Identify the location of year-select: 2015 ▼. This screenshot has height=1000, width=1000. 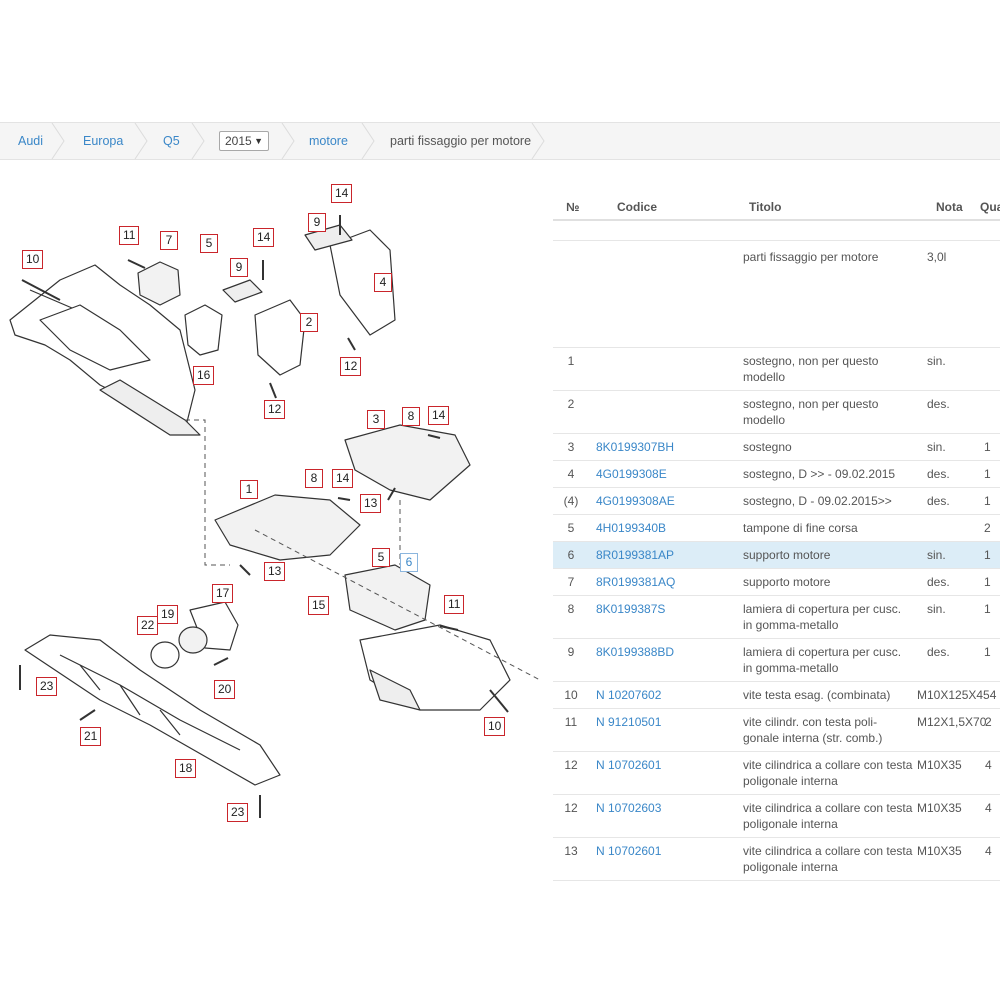
(244, 141).